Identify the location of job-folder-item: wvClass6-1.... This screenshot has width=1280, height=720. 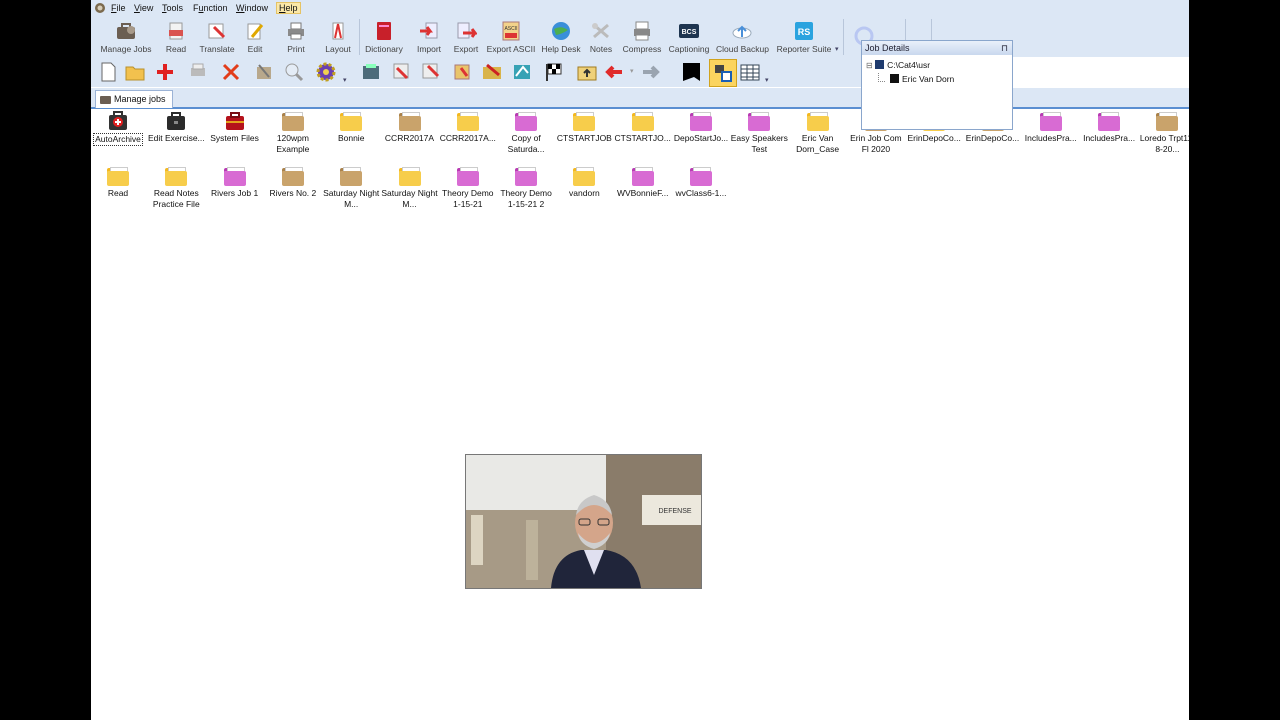
(701, 182).